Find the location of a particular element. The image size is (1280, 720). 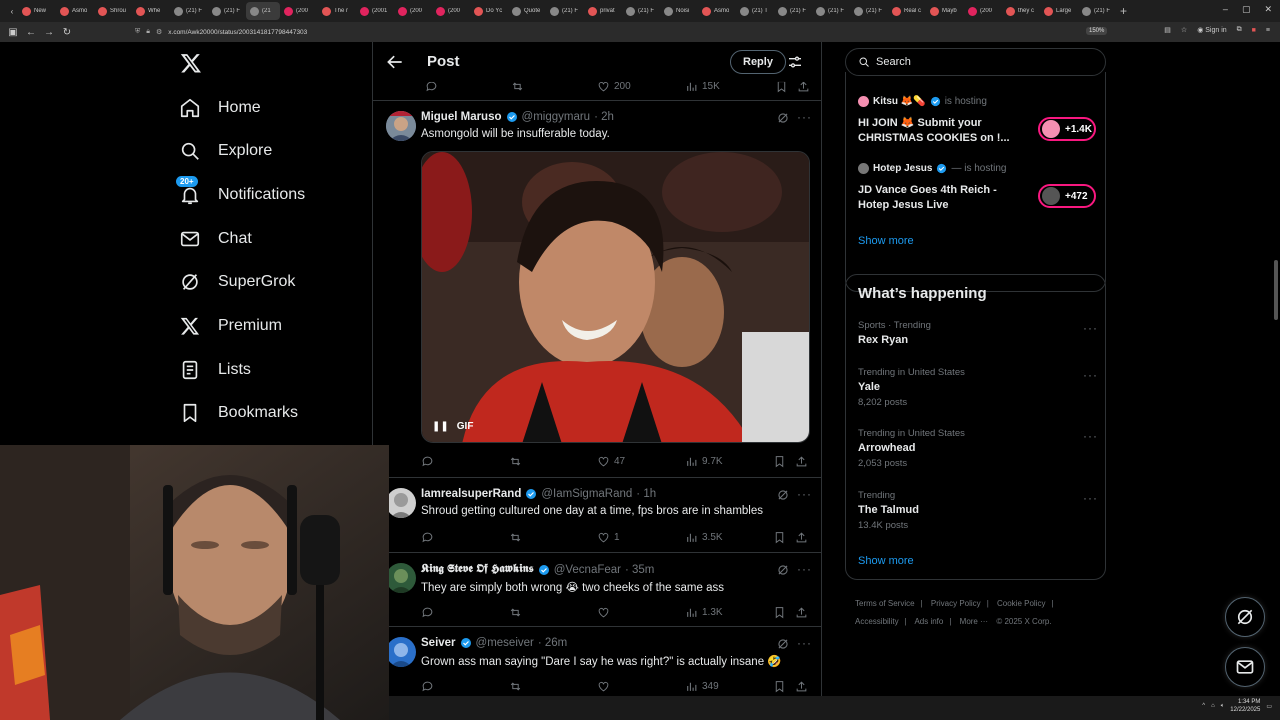

browser-tab: Shrou is located at coordinates (113, 11).